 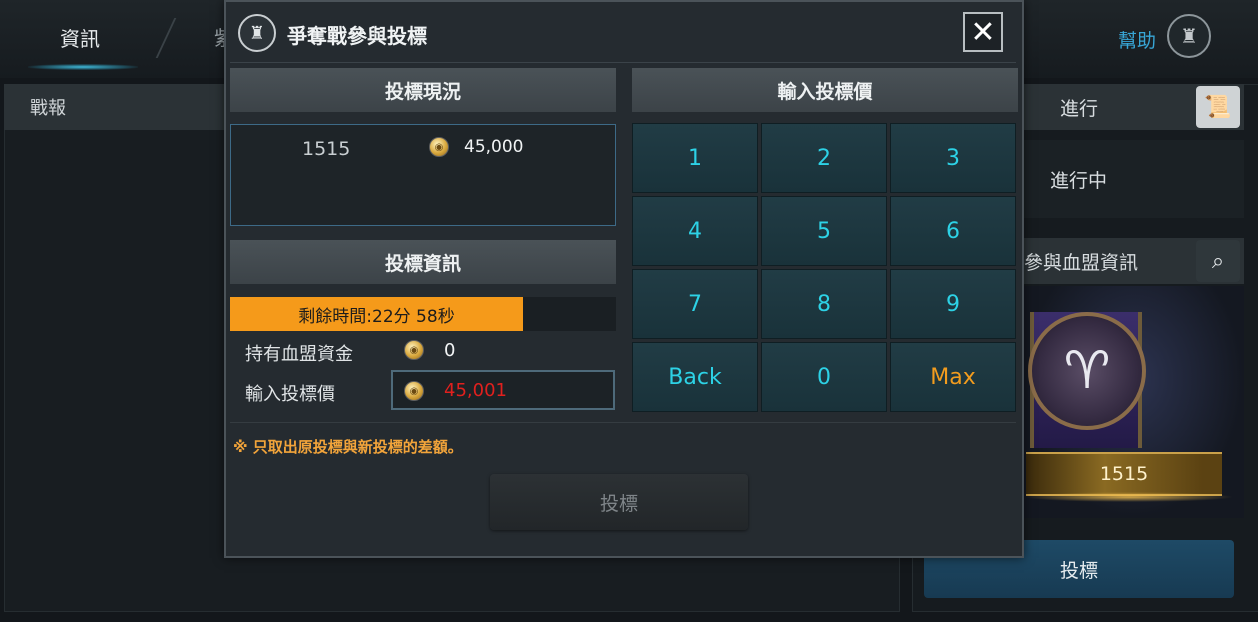 I want to click on key-7: 7, so click(x=695, y=304).